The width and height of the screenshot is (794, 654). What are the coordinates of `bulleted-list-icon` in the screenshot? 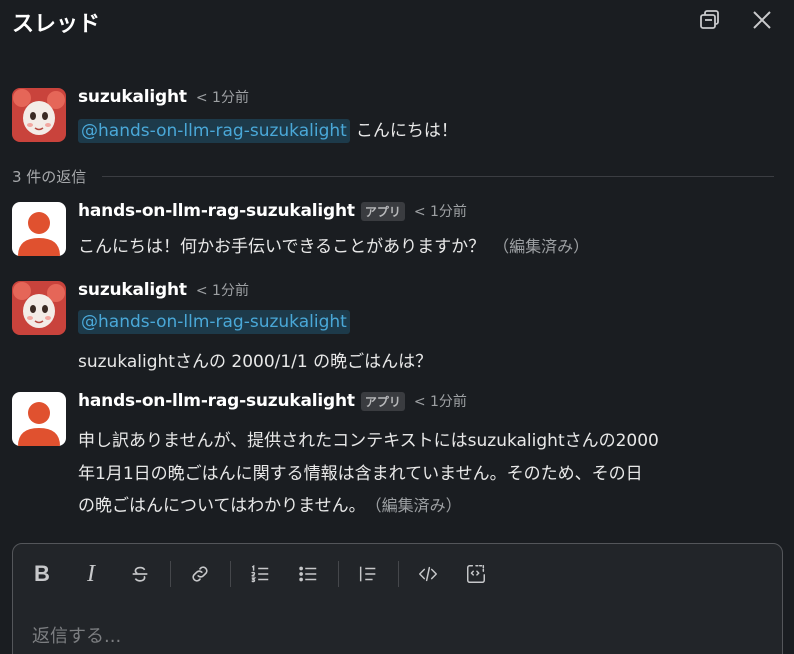 It's located at (308, 574).